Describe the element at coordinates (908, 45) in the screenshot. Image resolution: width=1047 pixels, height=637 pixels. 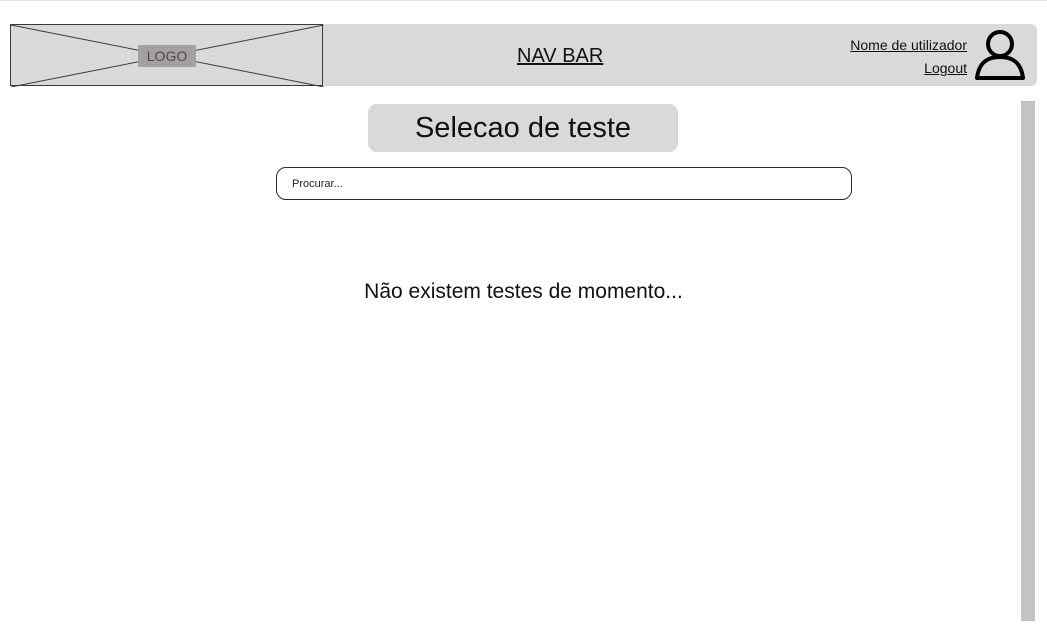
I see `username-link: Nome de utilizador` at that location.